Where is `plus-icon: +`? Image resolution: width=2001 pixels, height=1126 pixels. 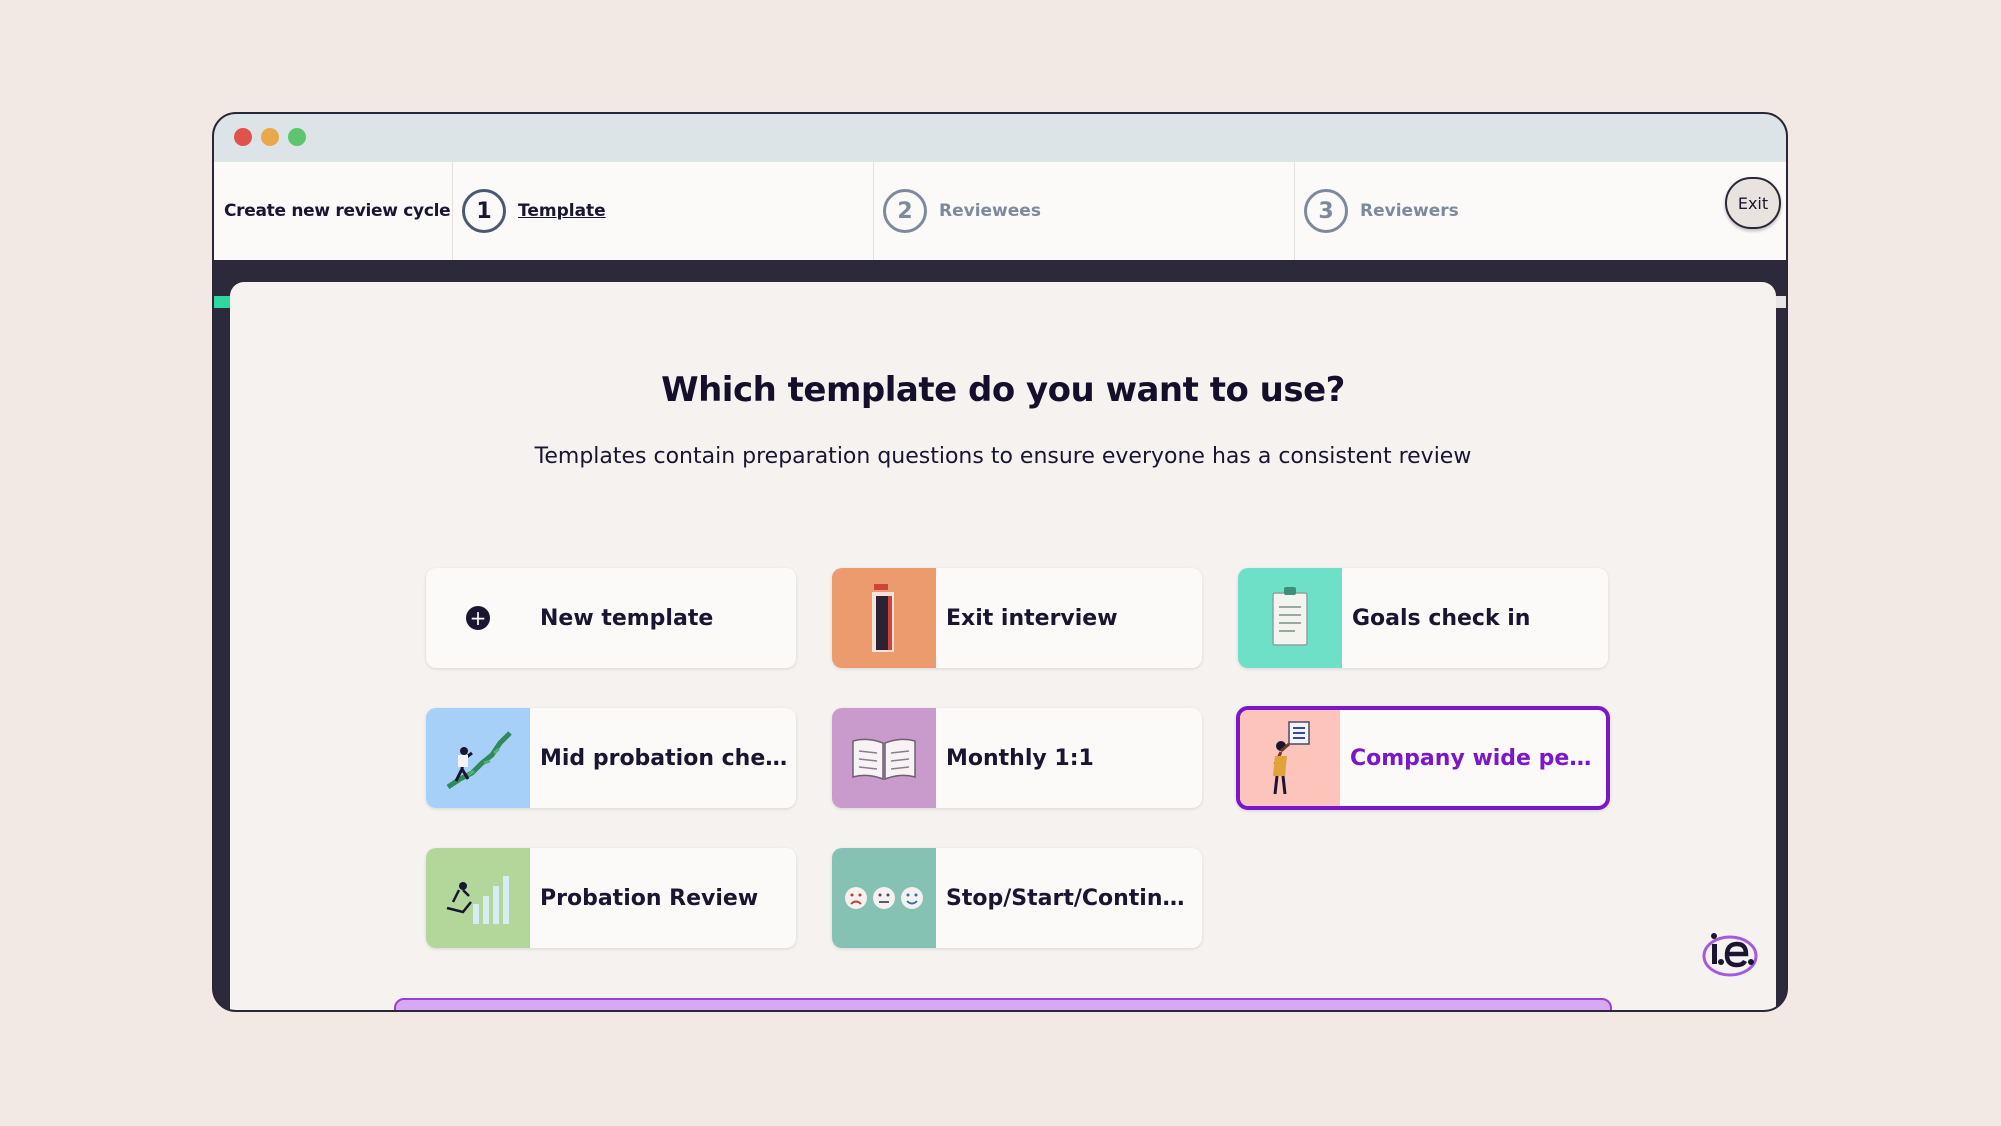
plus-icon: + is located at coordinates (478, 618).